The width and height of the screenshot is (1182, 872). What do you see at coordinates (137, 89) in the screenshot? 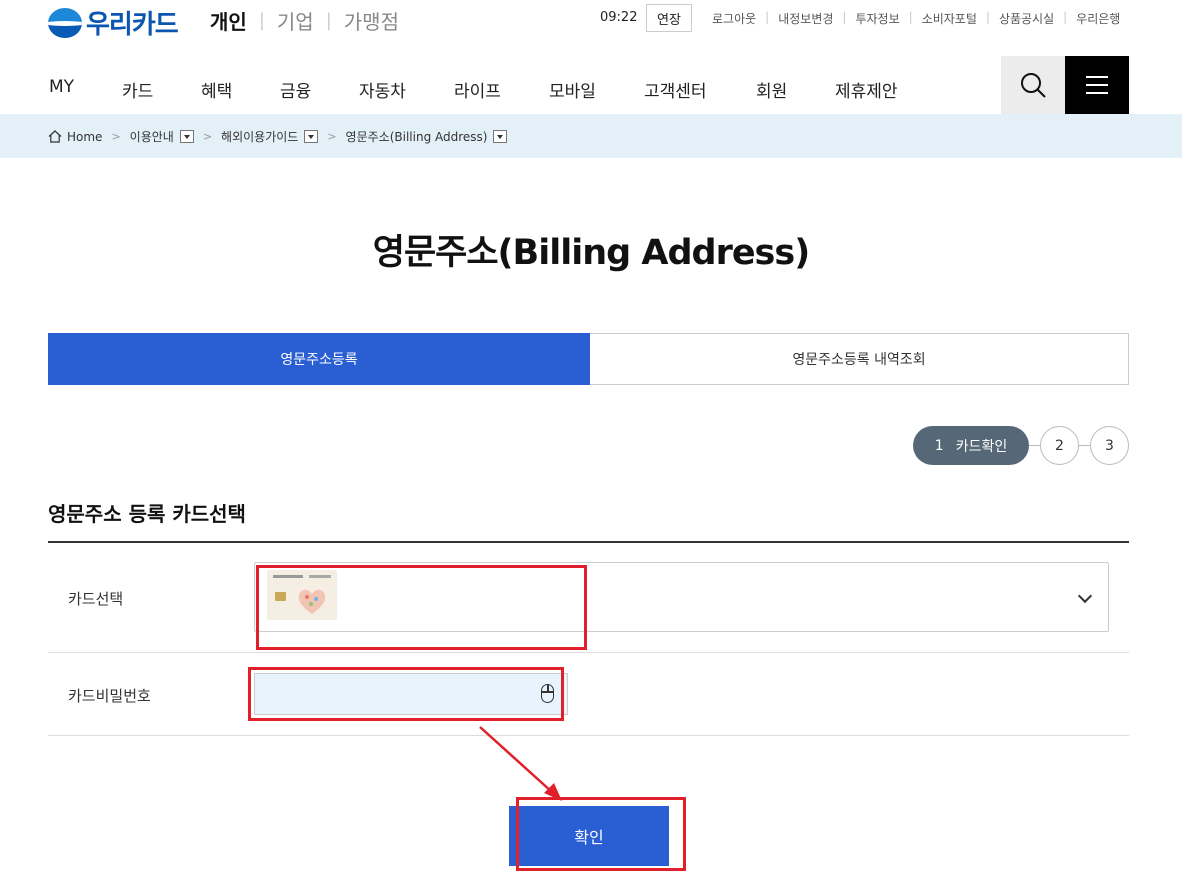
I see `nav-item-card: 카드` at bounding box center [137, 89].